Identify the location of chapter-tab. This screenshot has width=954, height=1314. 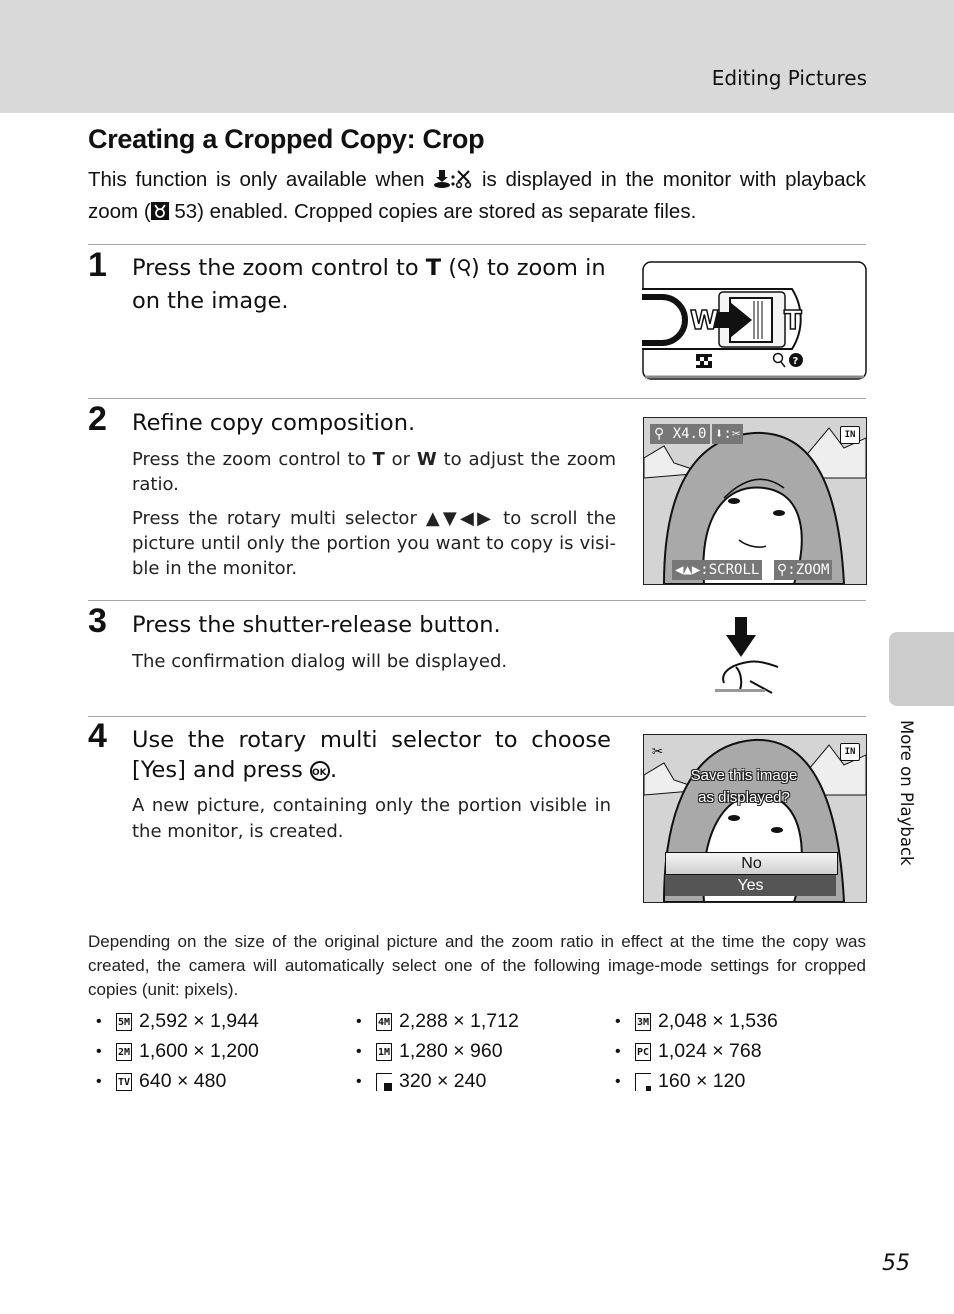
(921, 669).